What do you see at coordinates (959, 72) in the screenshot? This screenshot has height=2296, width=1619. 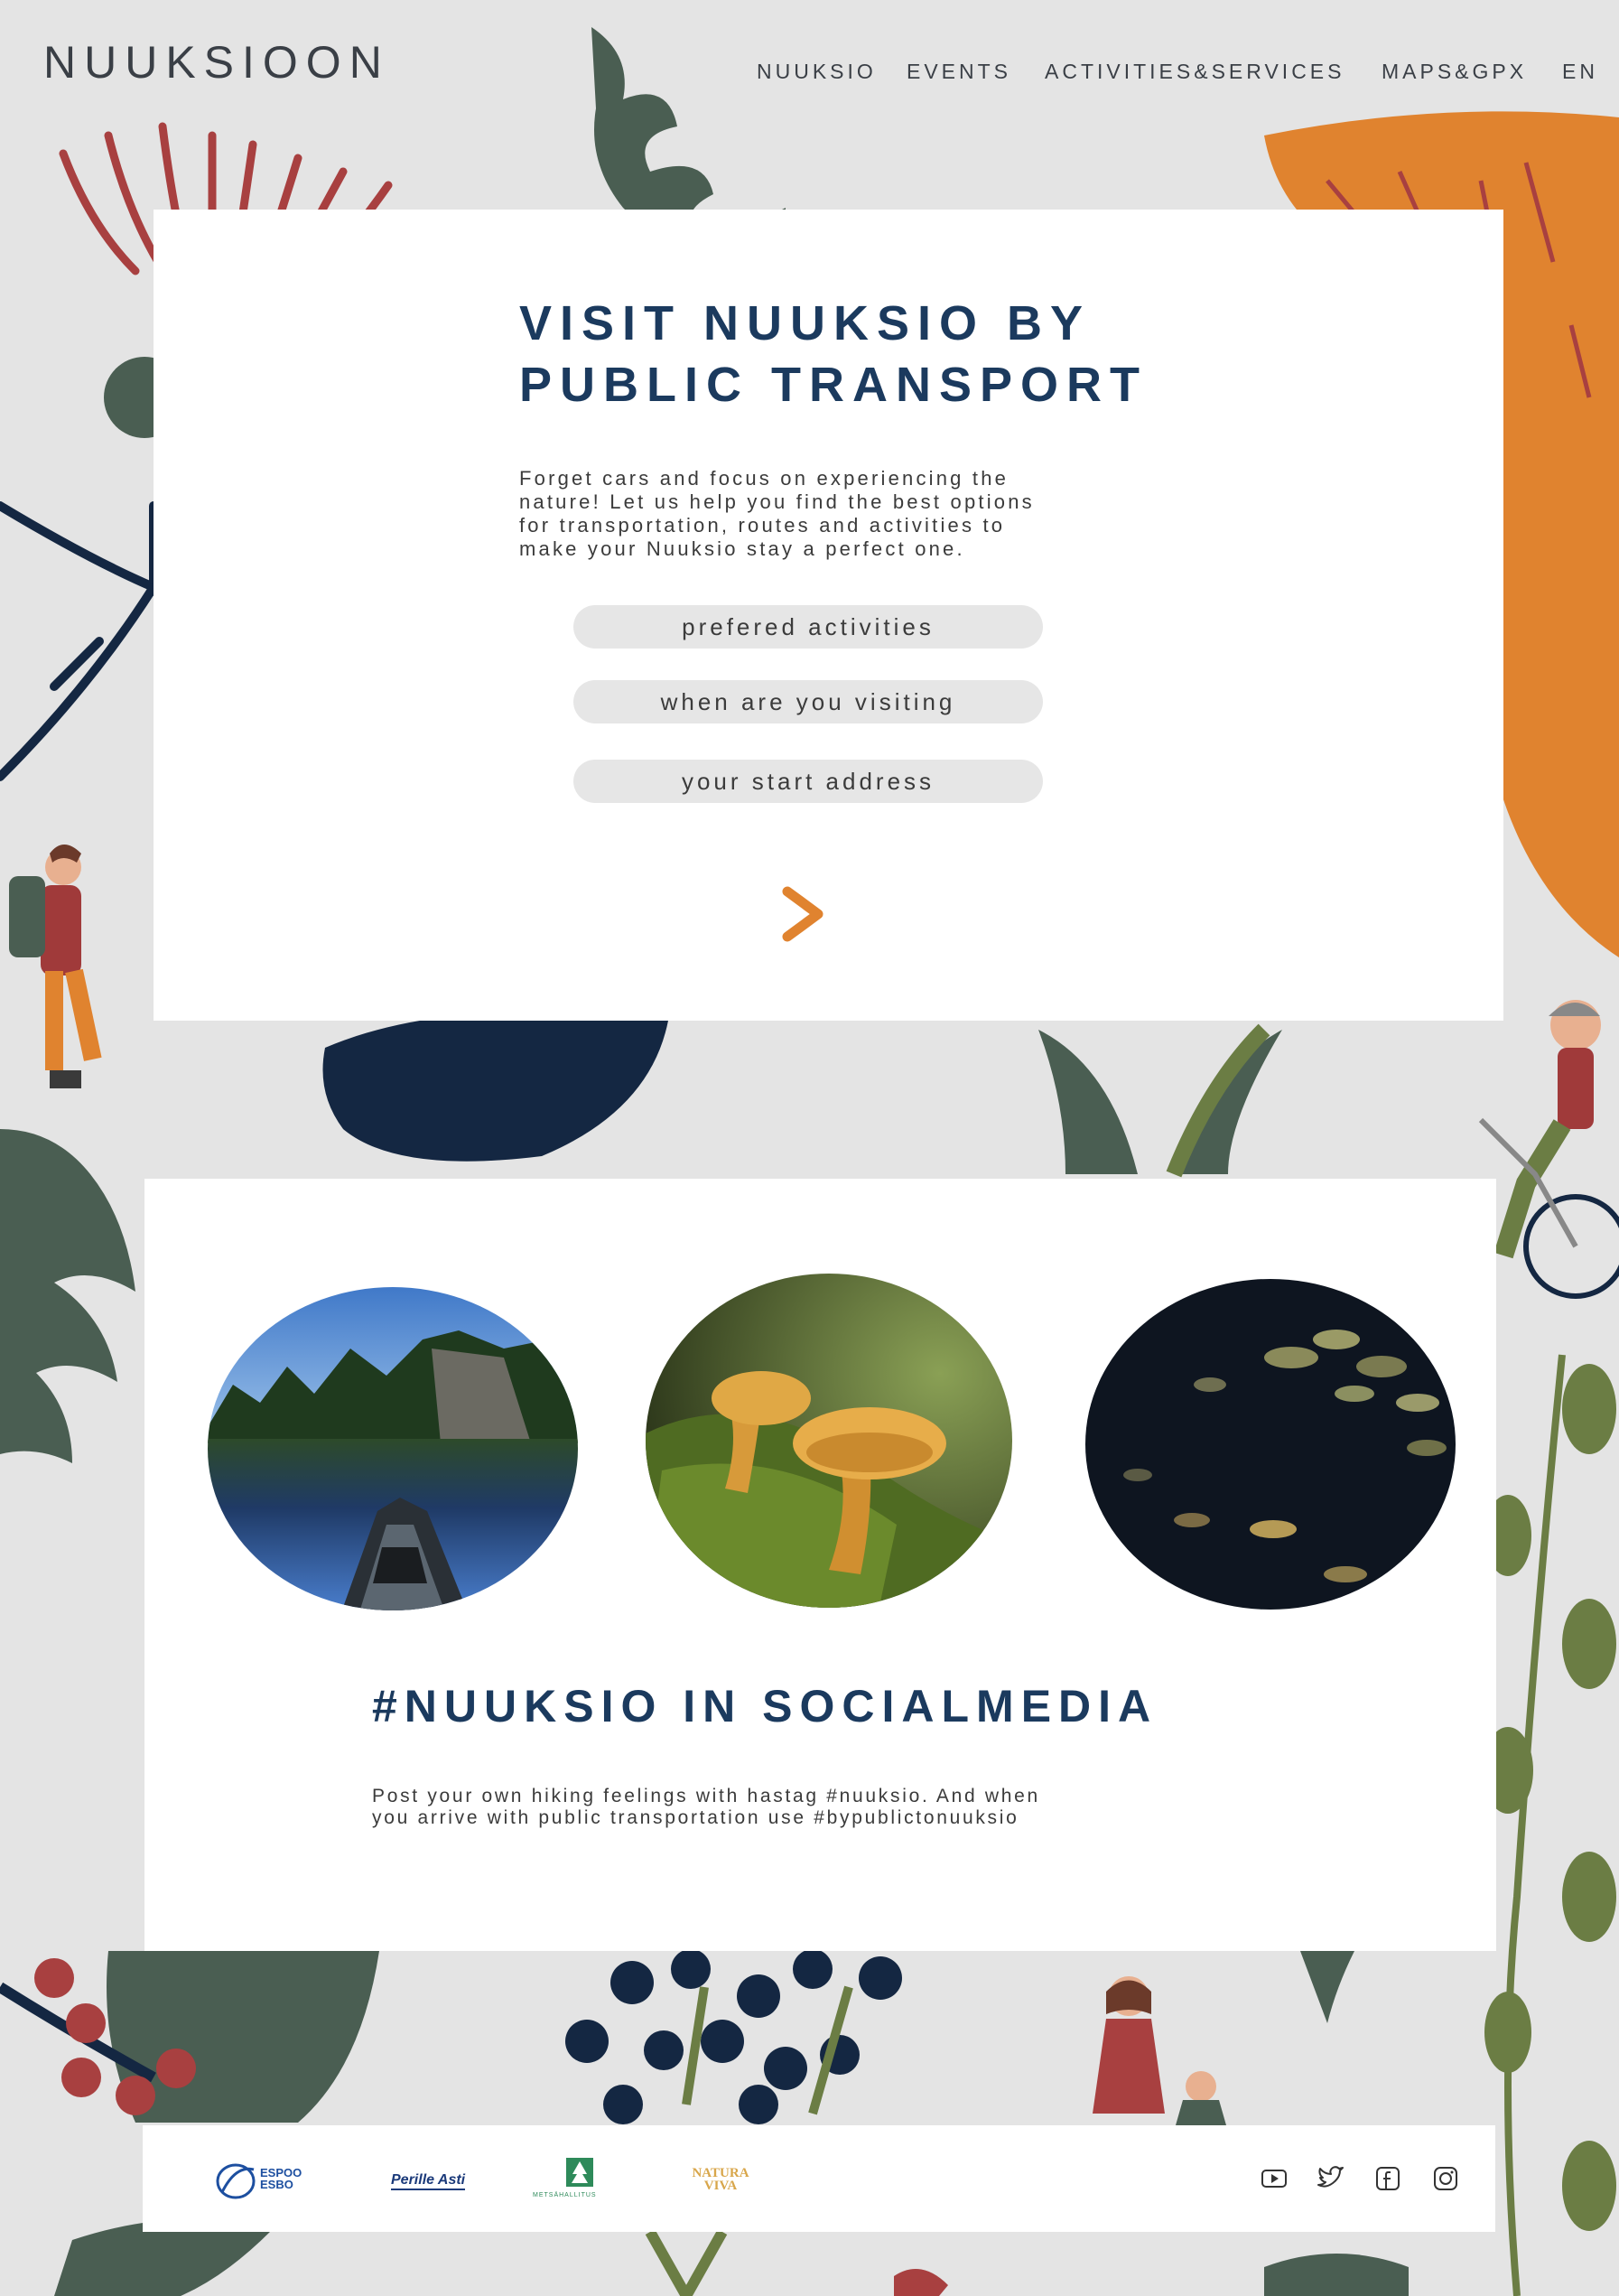 I see `nav-events: EVENTS` at bounding box center [959, 72].